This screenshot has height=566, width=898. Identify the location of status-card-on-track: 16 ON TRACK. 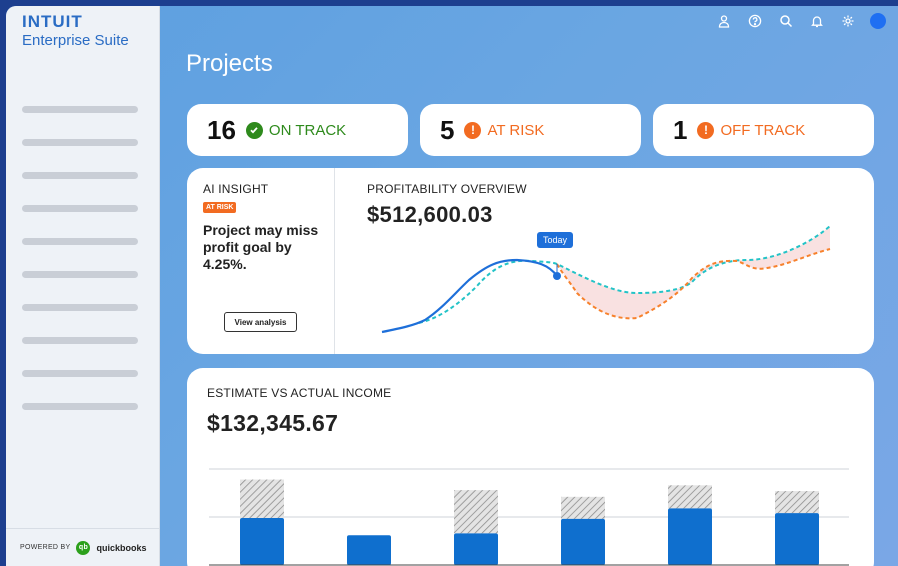
(297, 130).